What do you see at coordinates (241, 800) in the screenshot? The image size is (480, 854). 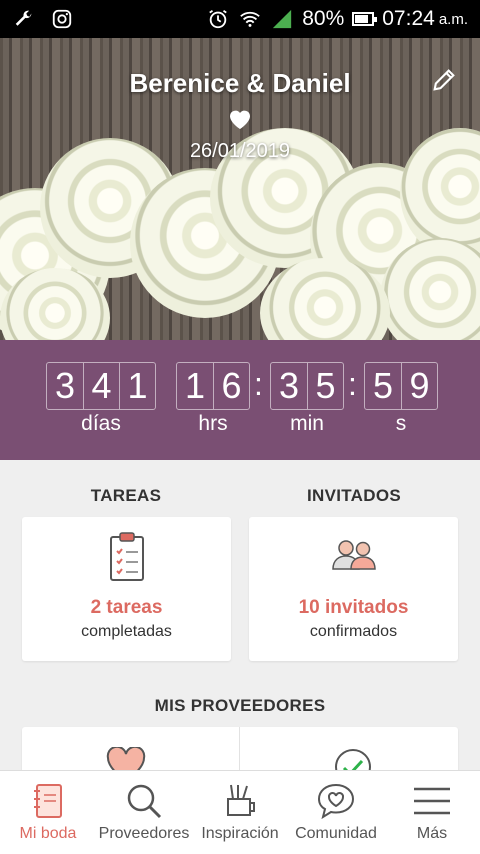 I see `brush-cup-icon` at bounding box center [241, 800].